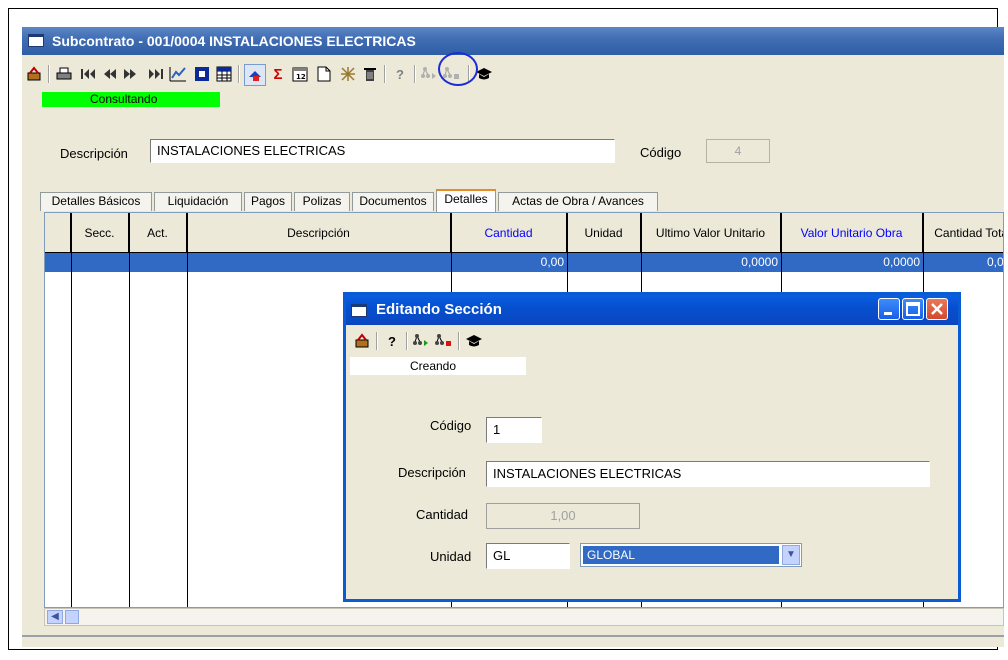  Describe the element at coordinates (852, 262) in the screenshot. I see `cell-valor-unitario-obra: 0,0000` at that location.